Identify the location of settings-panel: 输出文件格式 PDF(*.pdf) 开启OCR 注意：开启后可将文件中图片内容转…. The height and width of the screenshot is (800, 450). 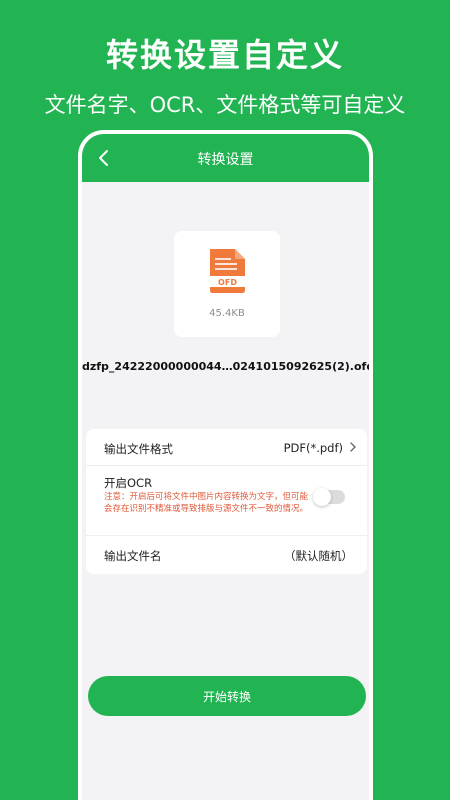
(226, 501).